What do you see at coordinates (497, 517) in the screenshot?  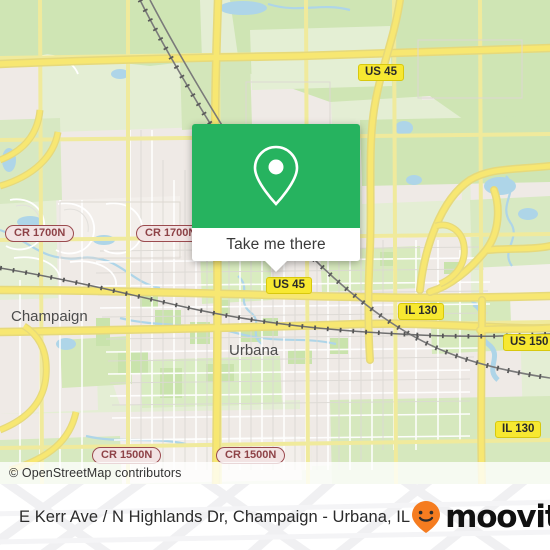 I see `moovit-wordmark: moovit` at bounding box center [497, 517].